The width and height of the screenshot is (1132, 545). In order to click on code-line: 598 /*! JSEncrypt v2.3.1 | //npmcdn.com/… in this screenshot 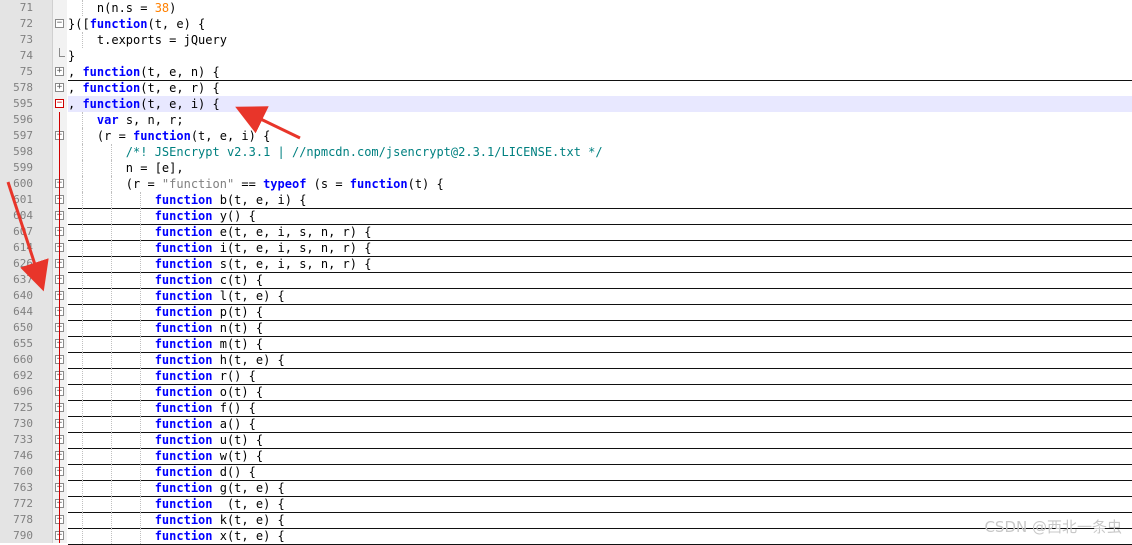, I will do `click(566, 152)`.